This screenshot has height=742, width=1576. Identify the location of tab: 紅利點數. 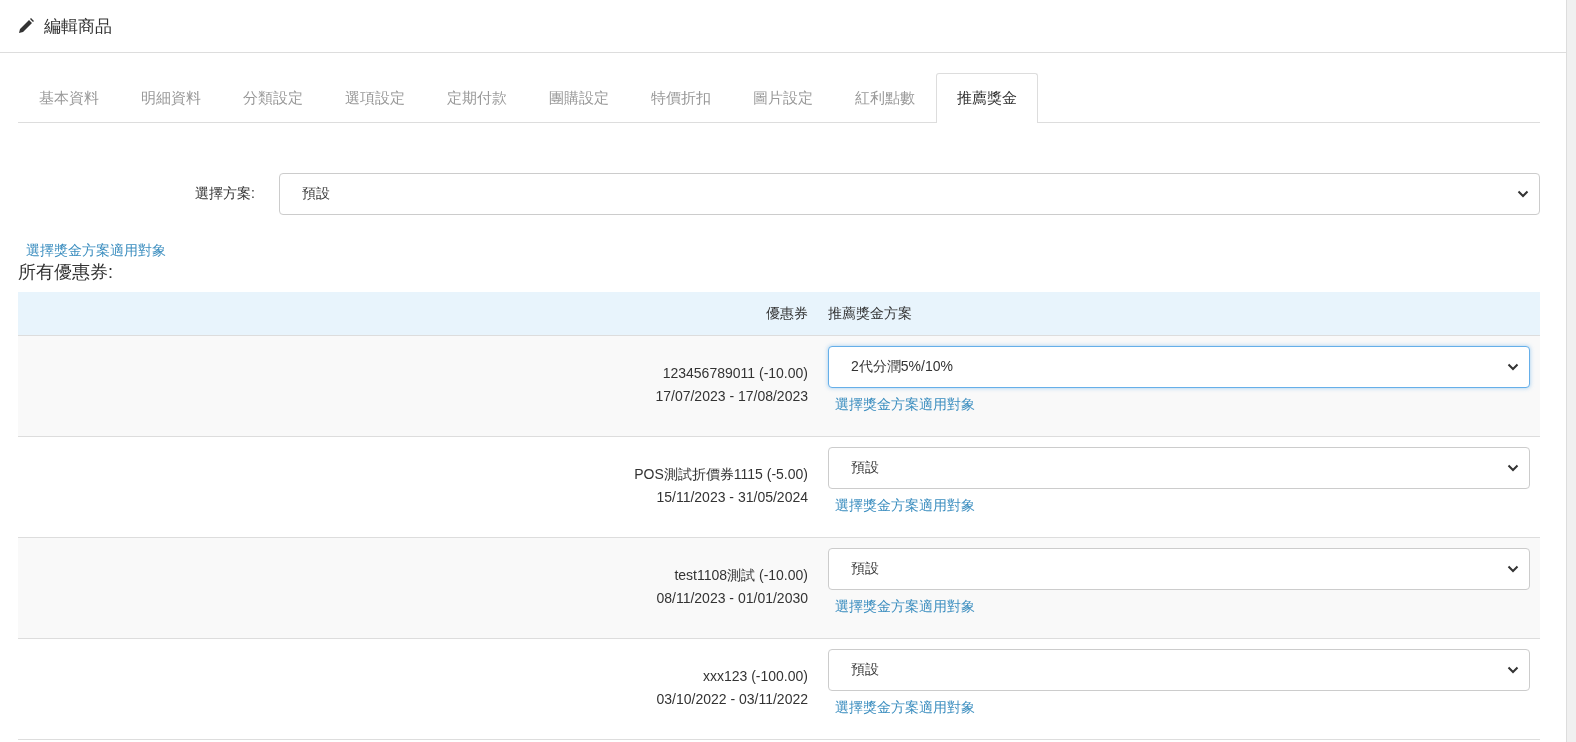
(885, 98).